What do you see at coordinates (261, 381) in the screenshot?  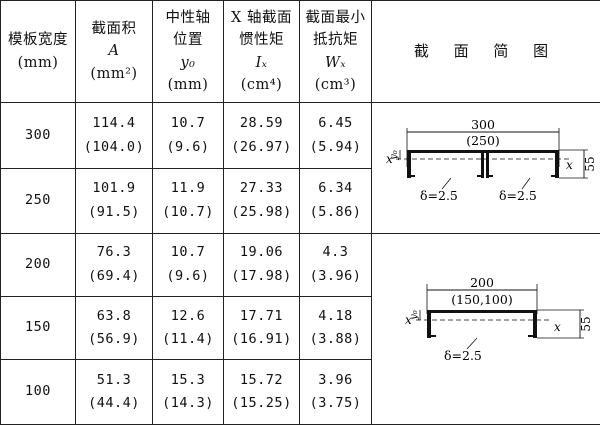 I see `ix-value: 15.72` at bounding box center [261, 381].